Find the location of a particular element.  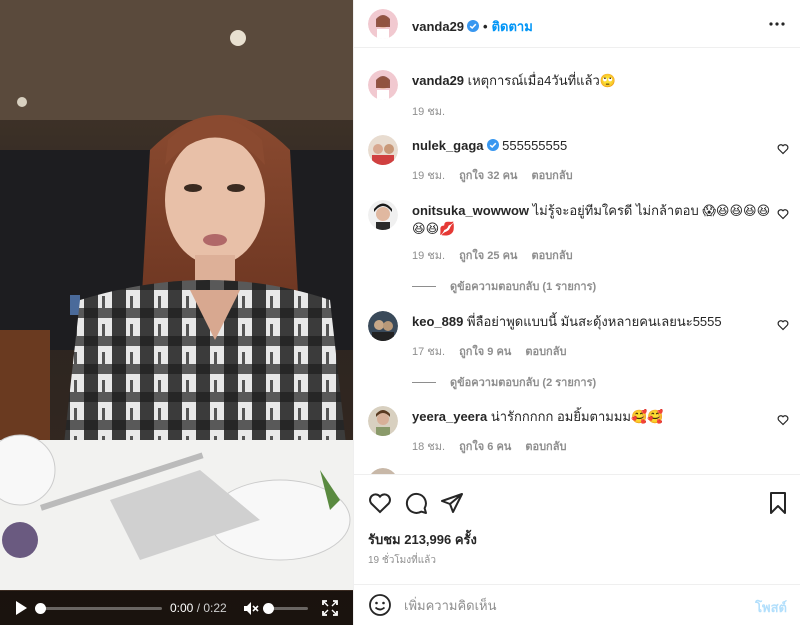

emoji-picker-icon is located at coordinates (380, 605).